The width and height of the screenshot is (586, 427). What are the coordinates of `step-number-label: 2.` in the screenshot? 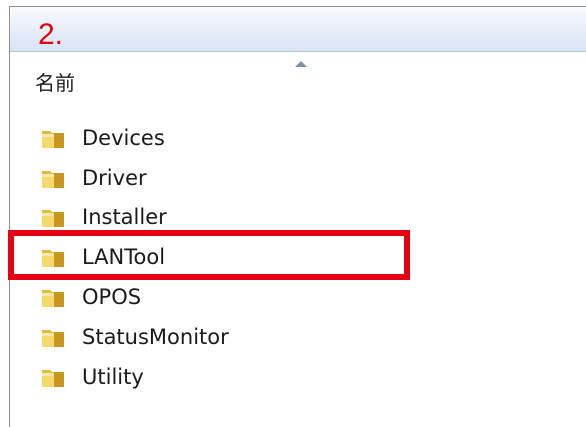 It's located at (51, 34).